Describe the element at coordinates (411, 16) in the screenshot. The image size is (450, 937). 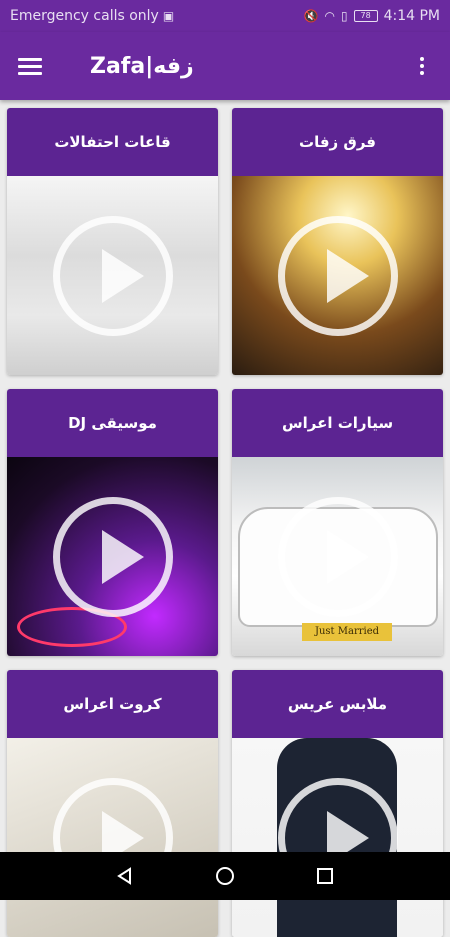
I see `status-time: 4:14 PM` at that location.